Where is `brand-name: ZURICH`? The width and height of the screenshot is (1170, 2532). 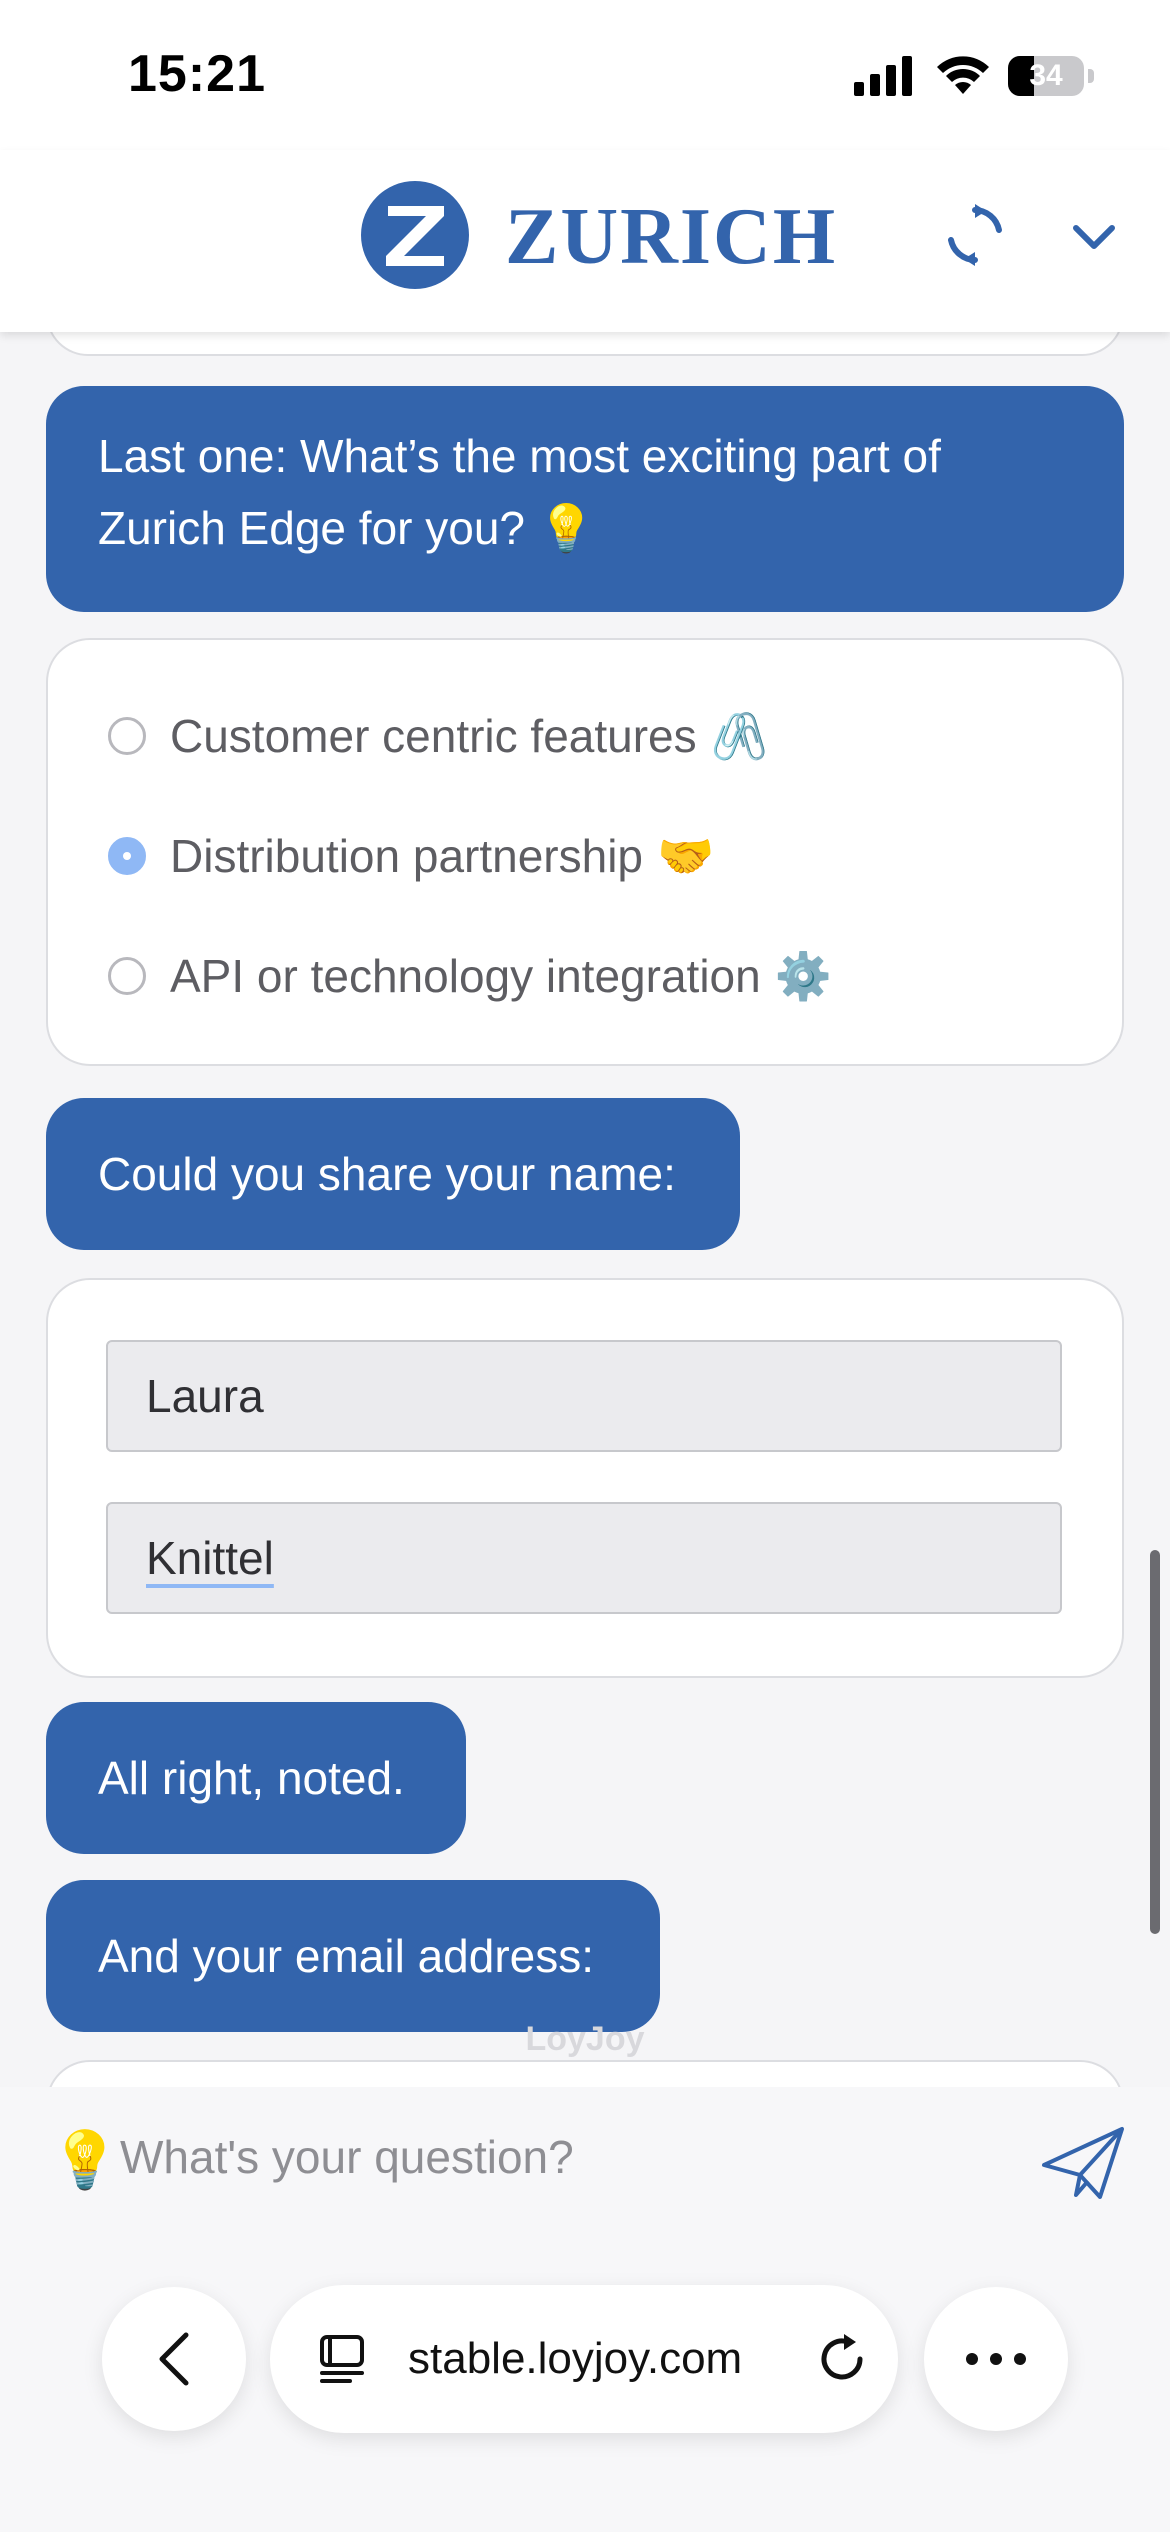
brand-name: ZURICH is located at coordinates (671, 237).